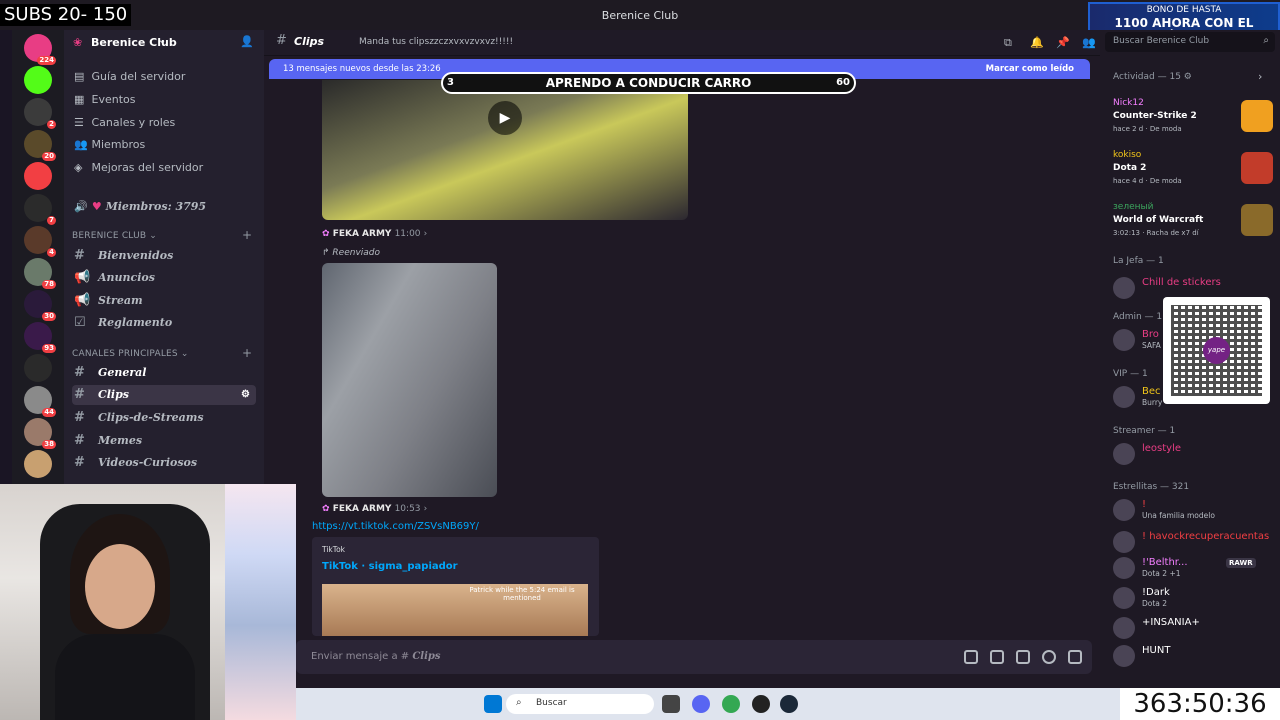  What do you see at coordinates (671, 704) in the screenshot?
I see `task-view-icon` at bounding box center [671, 704].